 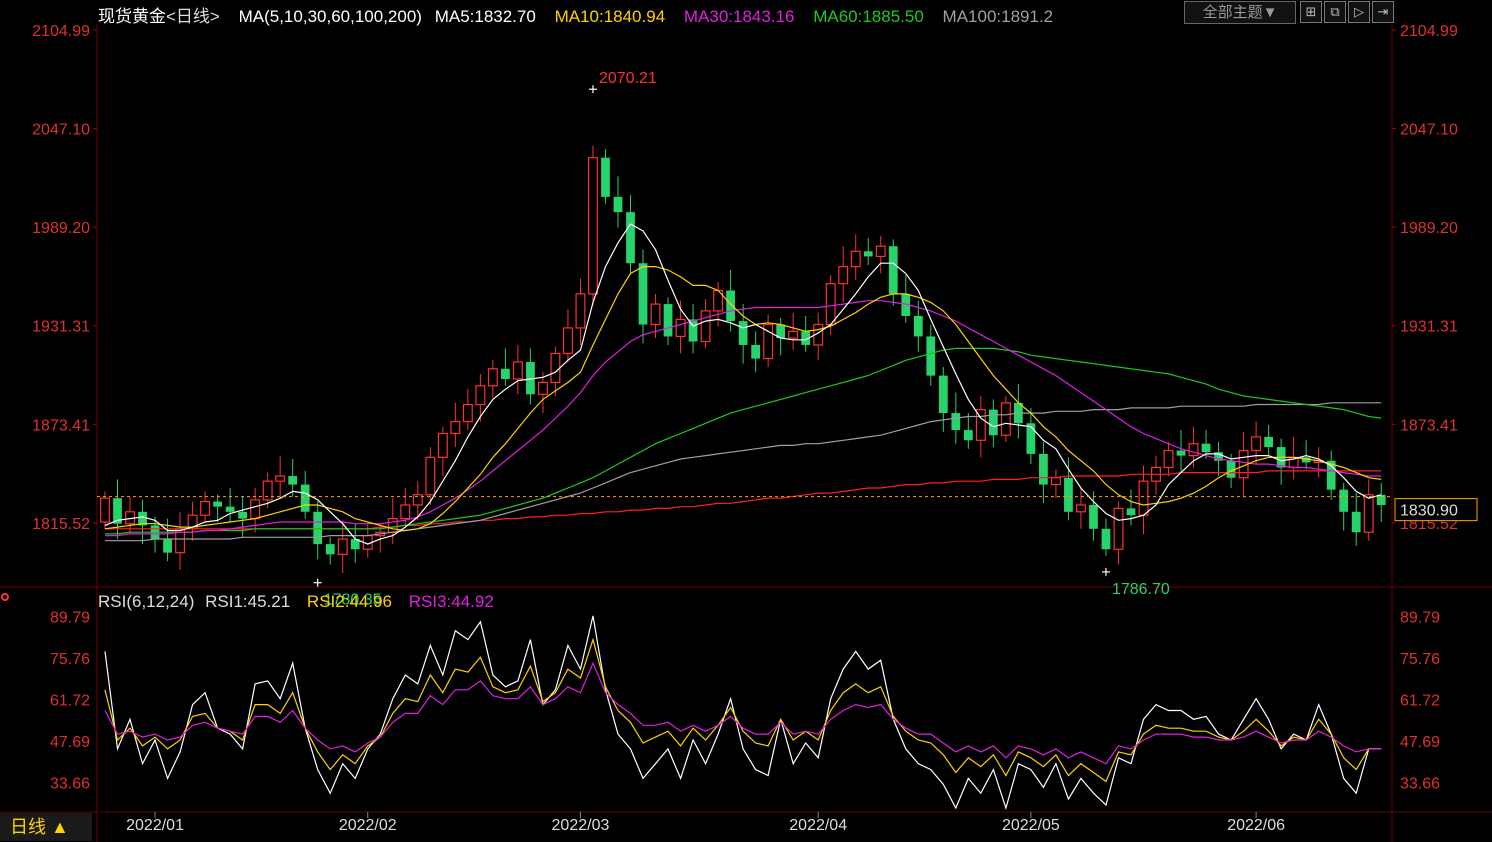 What do you see at coordinates (1420, 659) in the screenshot?
I see `rsi-tick-label-right: 75.76` at bounding box center [1420, 659].